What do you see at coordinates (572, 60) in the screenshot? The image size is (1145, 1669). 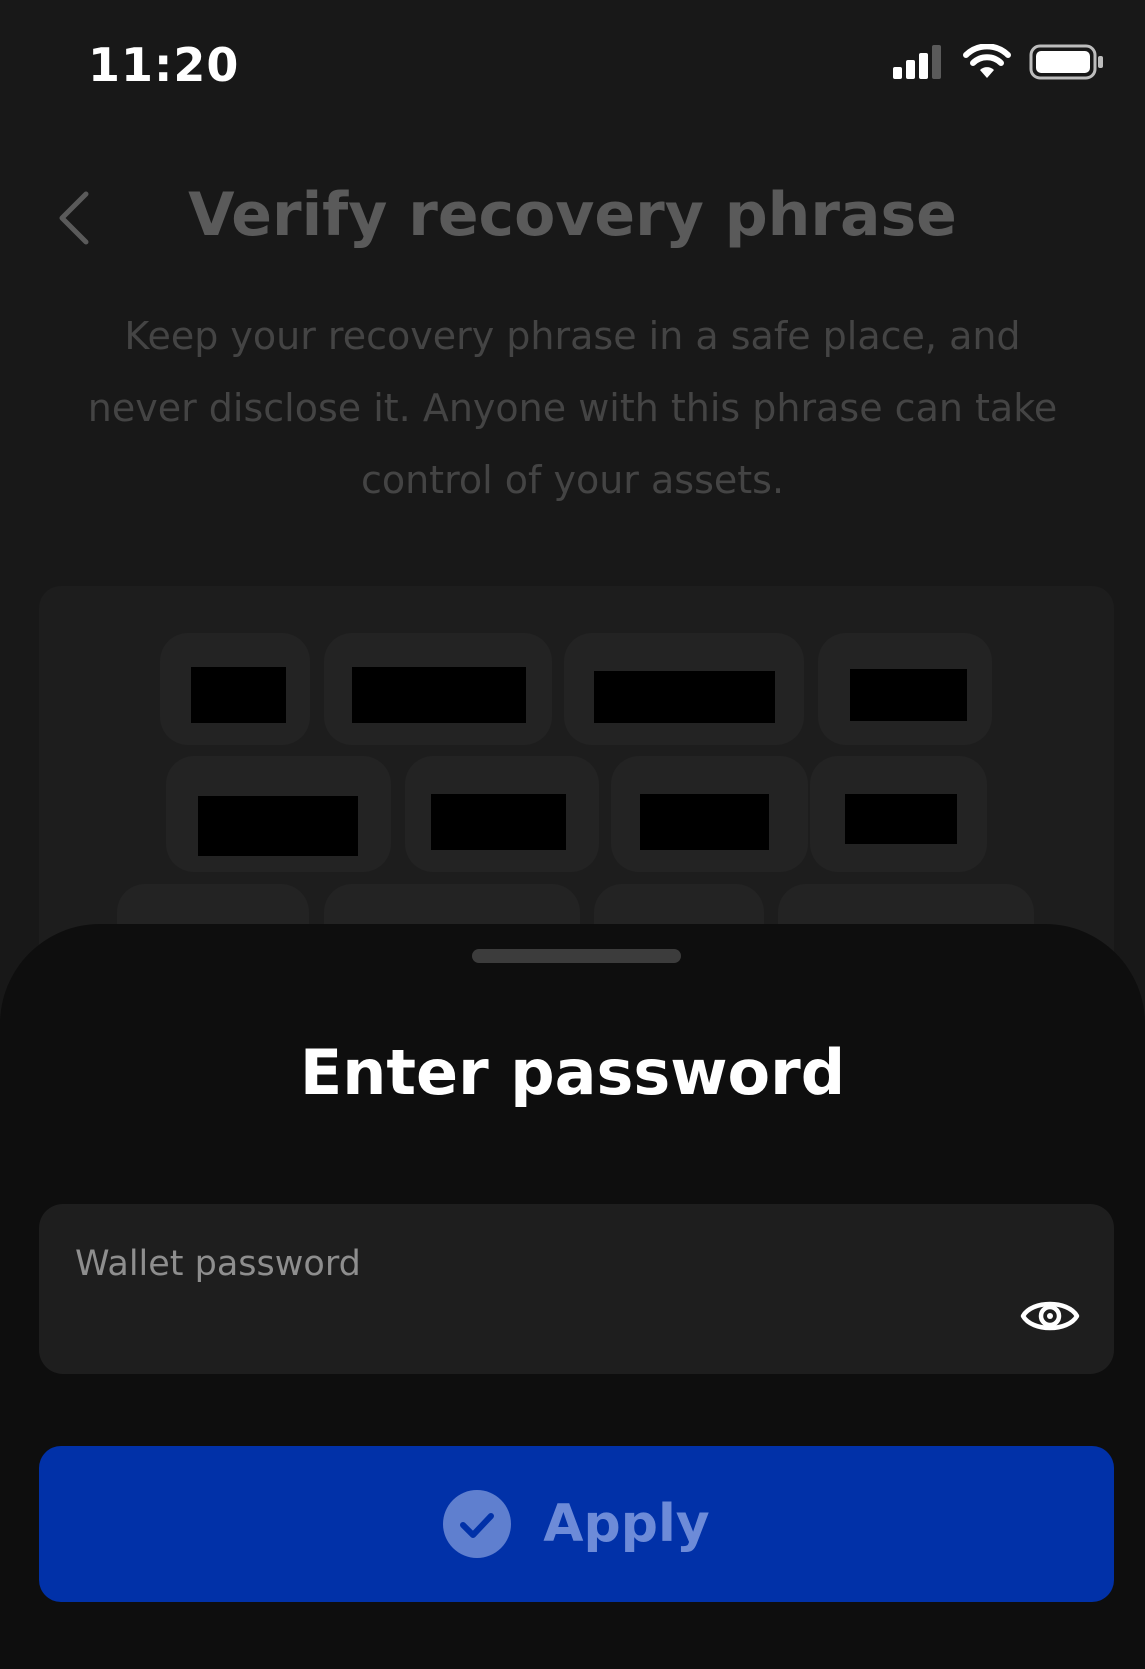 I see `status-bar: 11:20` at bounding box center [572, 60].